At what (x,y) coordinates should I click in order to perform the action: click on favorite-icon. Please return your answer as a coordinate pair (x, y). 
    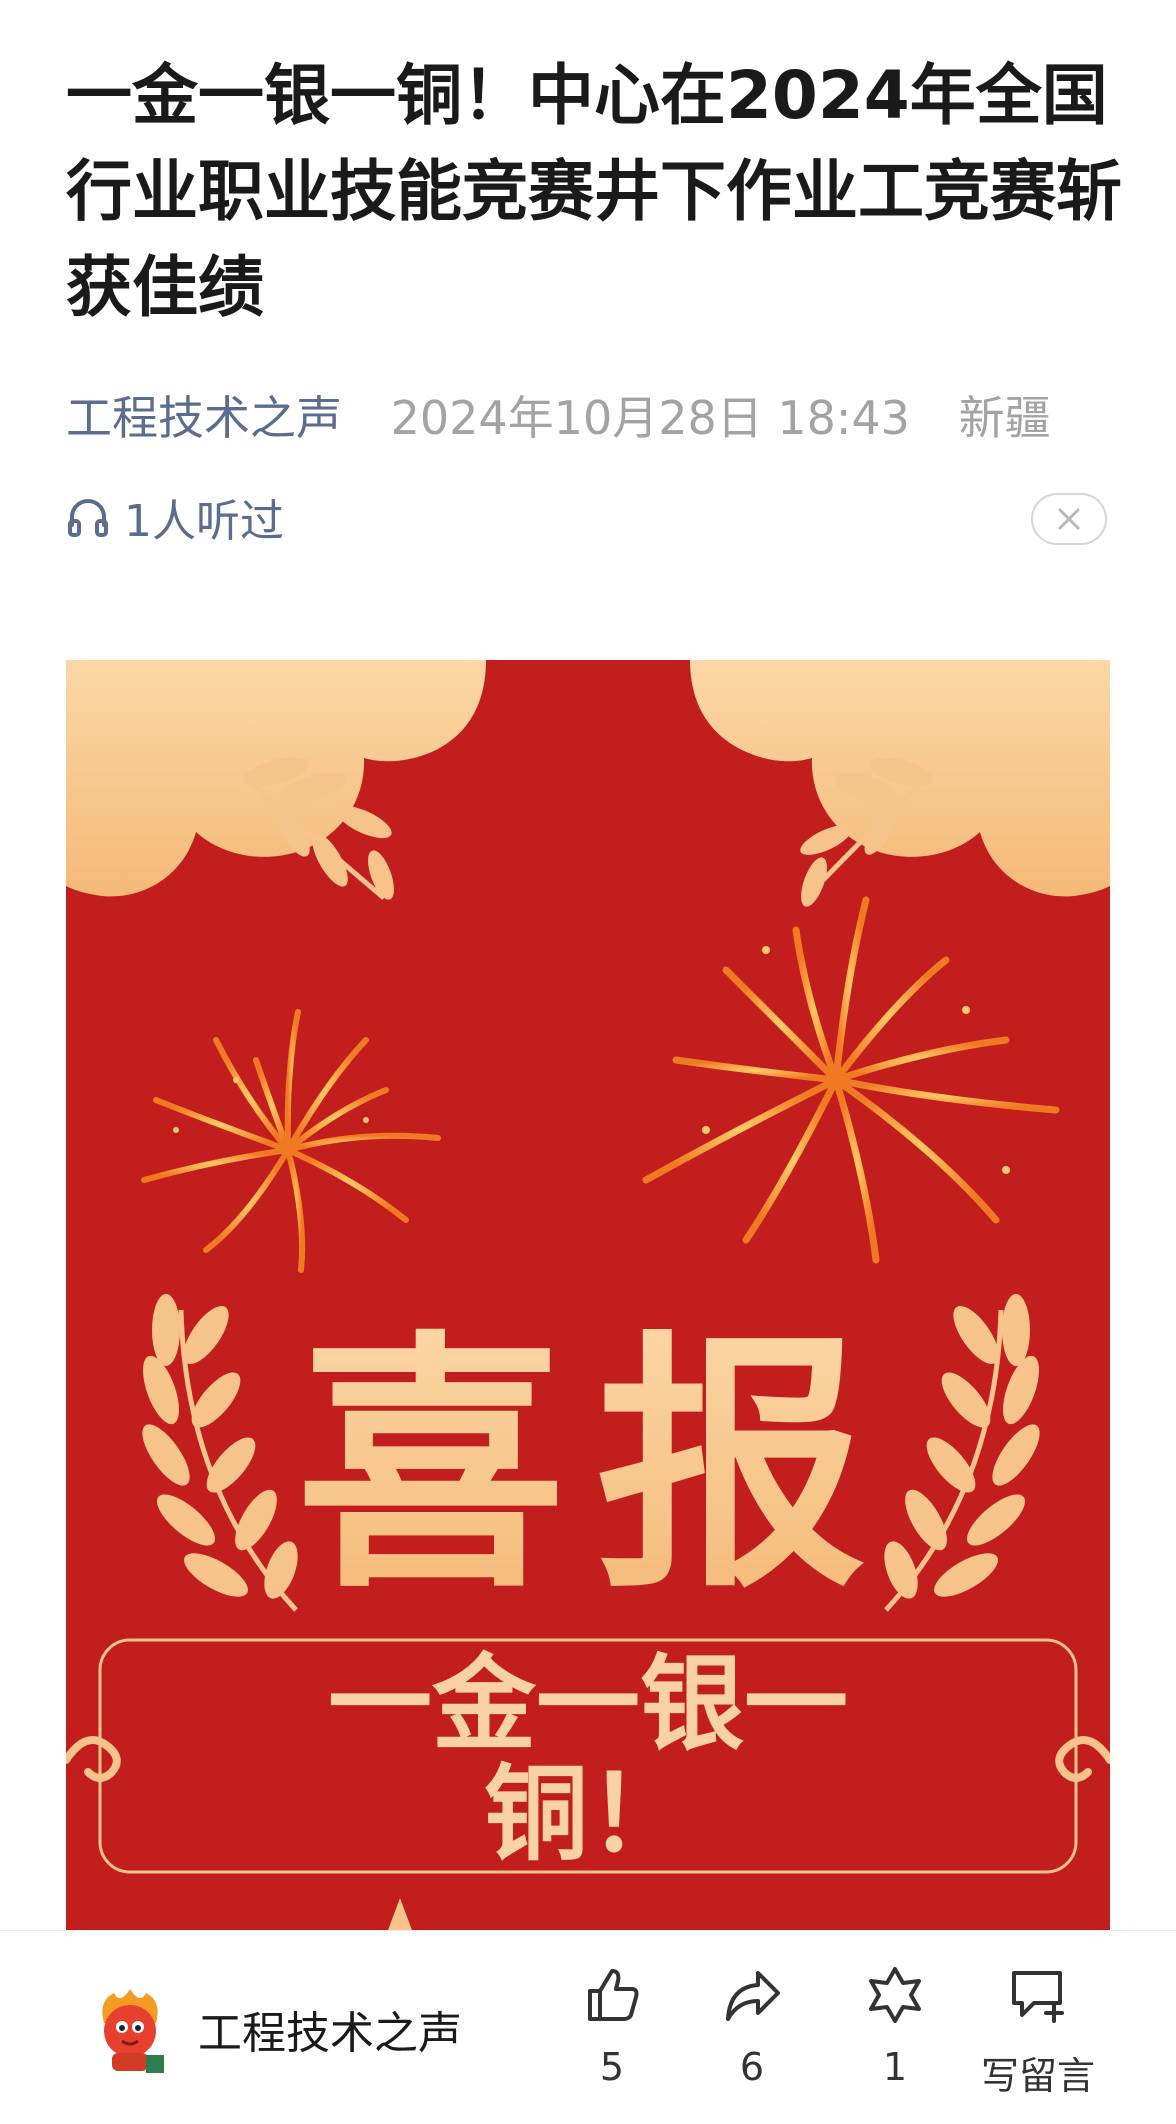
    Looking at the image, I should click on (895, 1995).